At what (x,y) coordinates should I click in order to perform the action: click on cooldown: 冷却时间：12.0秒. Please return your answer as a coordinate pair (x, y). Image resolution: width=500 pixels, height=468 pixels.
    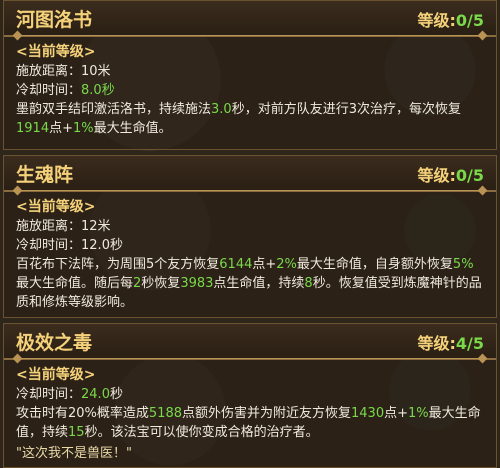
    Looking at the image, I should click on (69, 245).